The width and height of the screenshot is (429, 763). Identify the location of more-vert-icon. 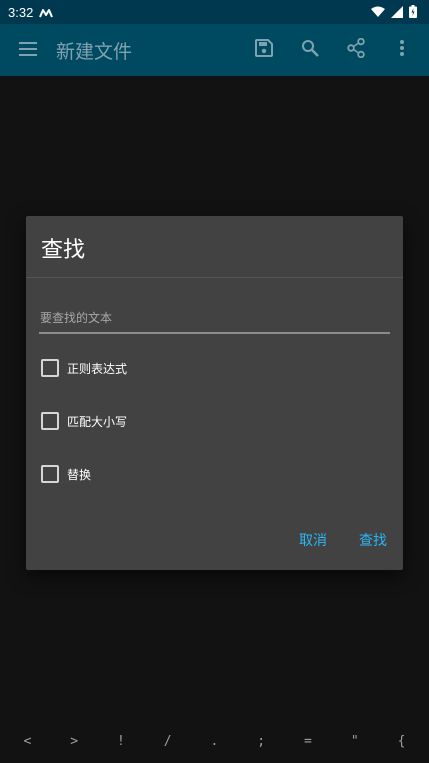
(402, 50).